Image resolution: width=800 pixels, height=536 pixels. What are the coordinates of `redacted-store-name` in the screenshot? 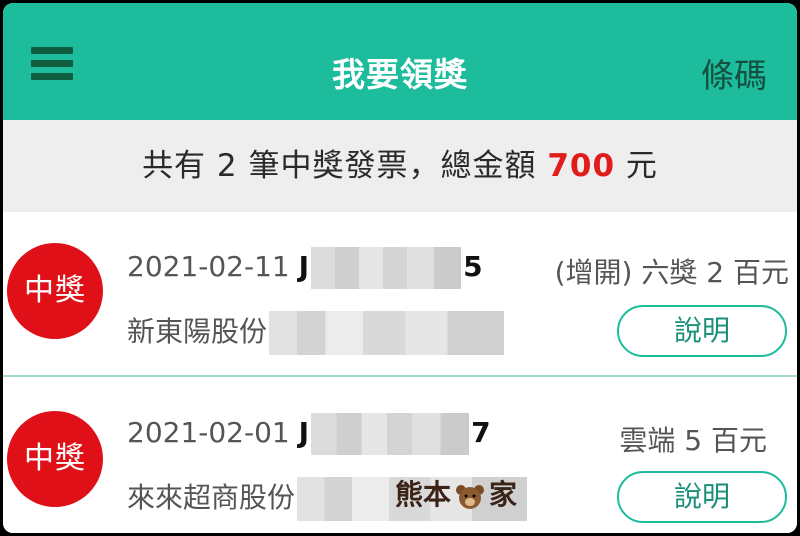 It's located at (387, 333).